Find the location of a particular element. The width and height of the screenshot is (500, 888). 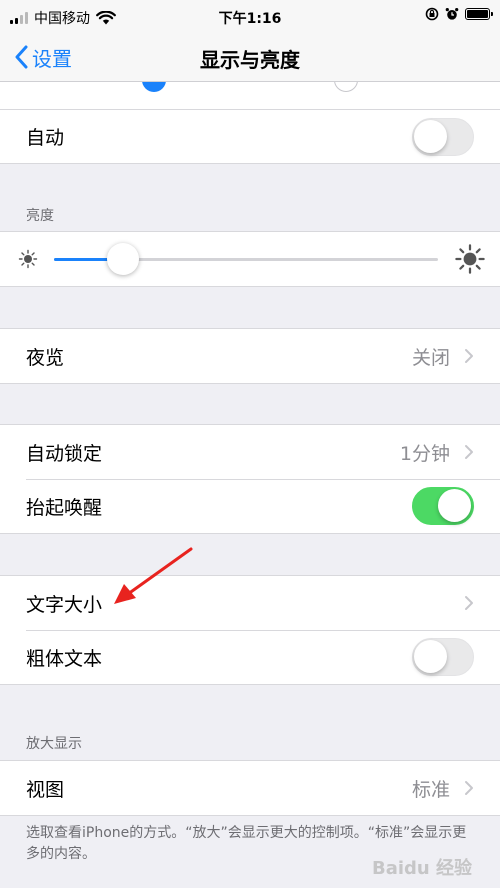

zoom-view-label: 视图 is located at coordinates (45, 789).